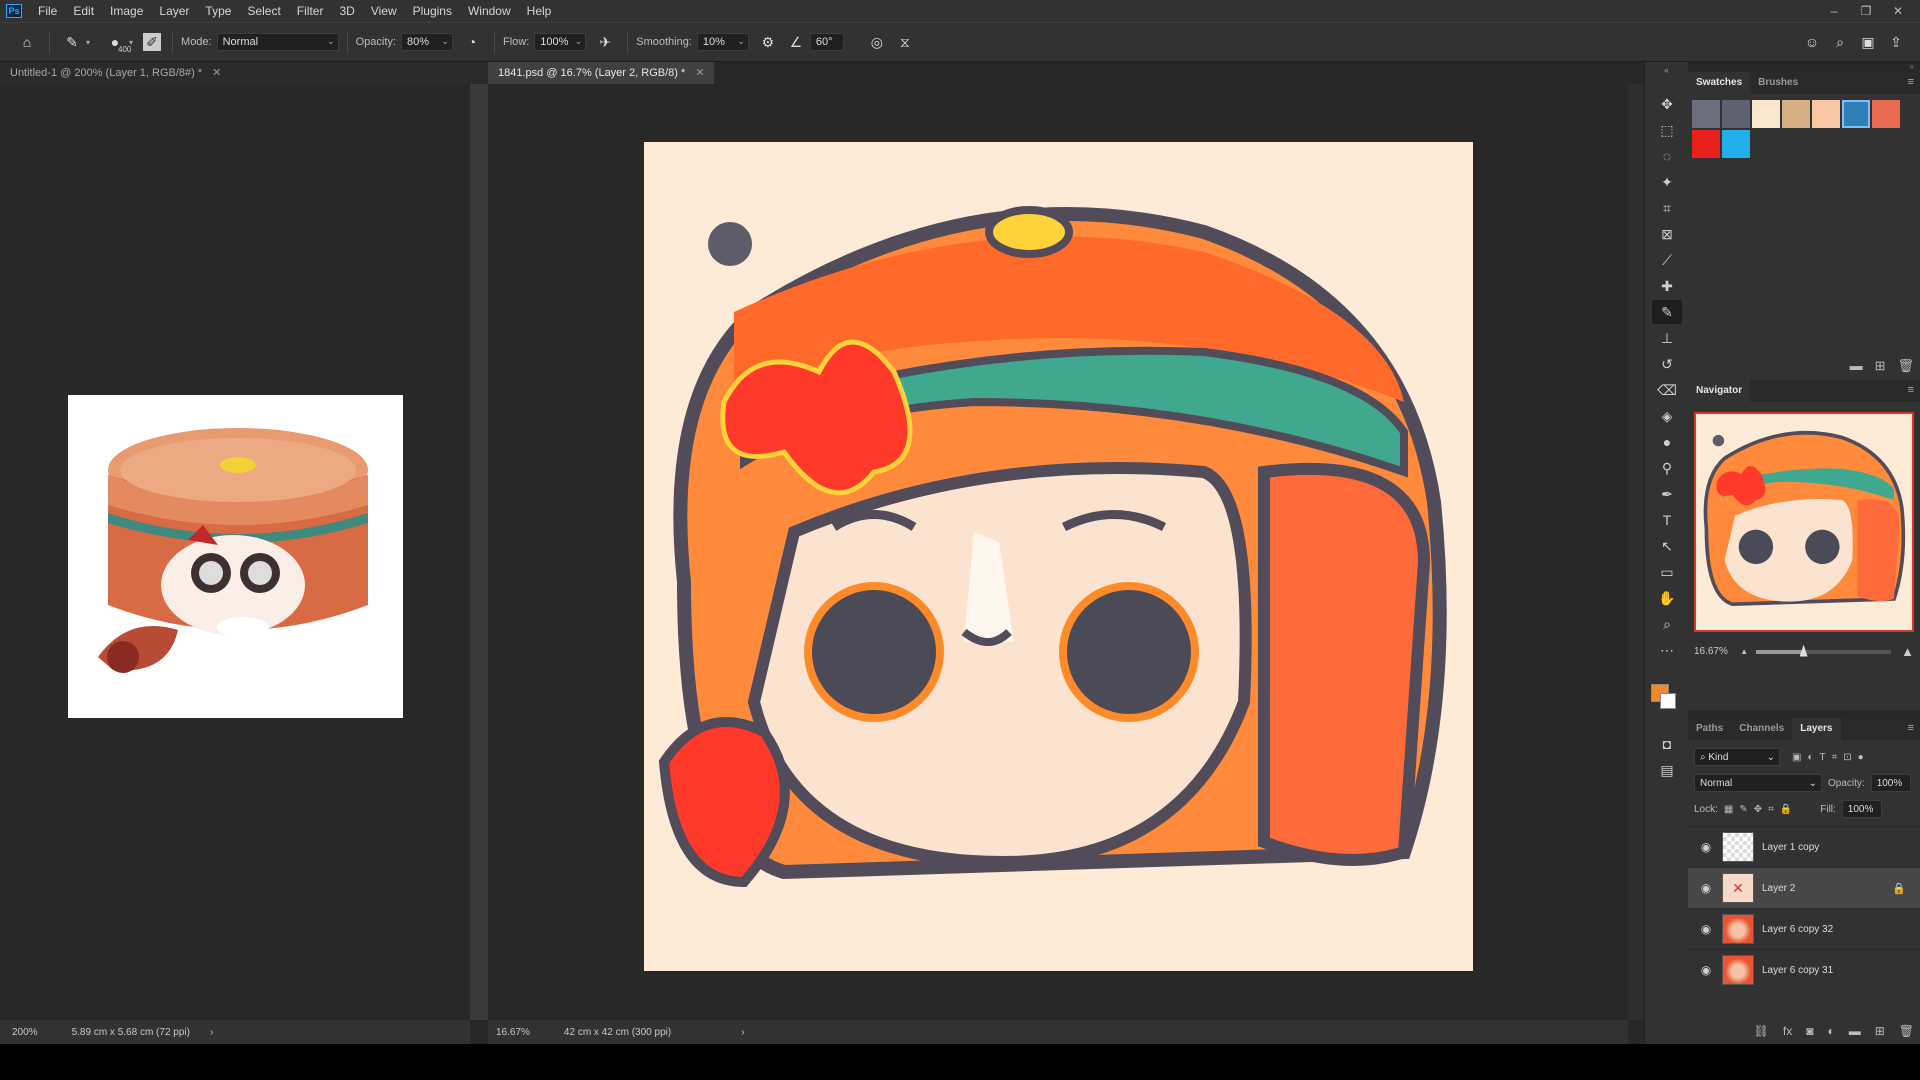 This screenshot has width=1920, height=1080. What do you see at coordinates (1830, 1031) in the screenshot?
I see `adjustment-icon: ◐` at bounding box center [1830, 1031].